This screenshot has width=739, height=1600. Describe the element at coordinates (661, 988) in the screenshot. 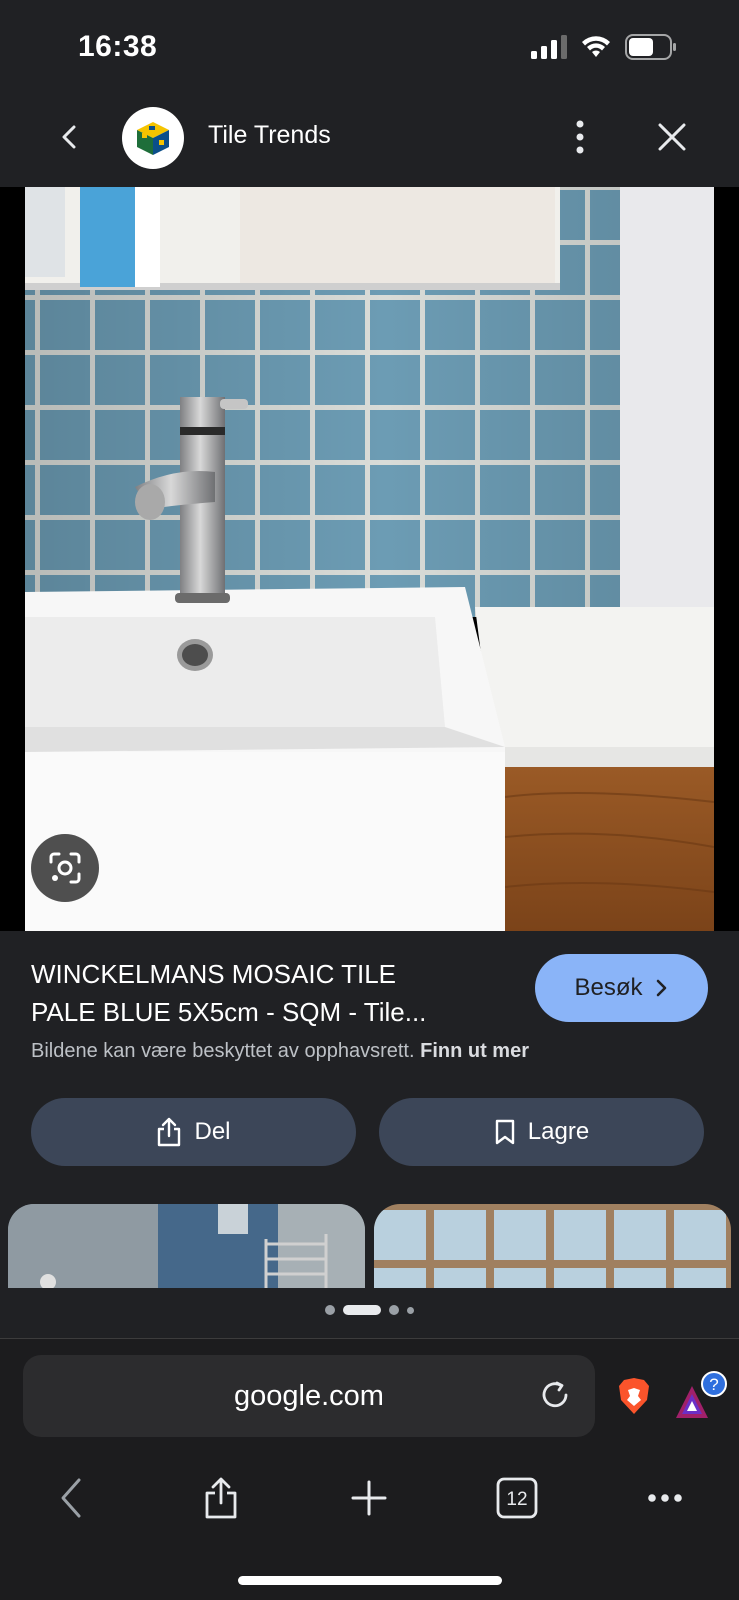

I see `chevron-right-icon` at that location.